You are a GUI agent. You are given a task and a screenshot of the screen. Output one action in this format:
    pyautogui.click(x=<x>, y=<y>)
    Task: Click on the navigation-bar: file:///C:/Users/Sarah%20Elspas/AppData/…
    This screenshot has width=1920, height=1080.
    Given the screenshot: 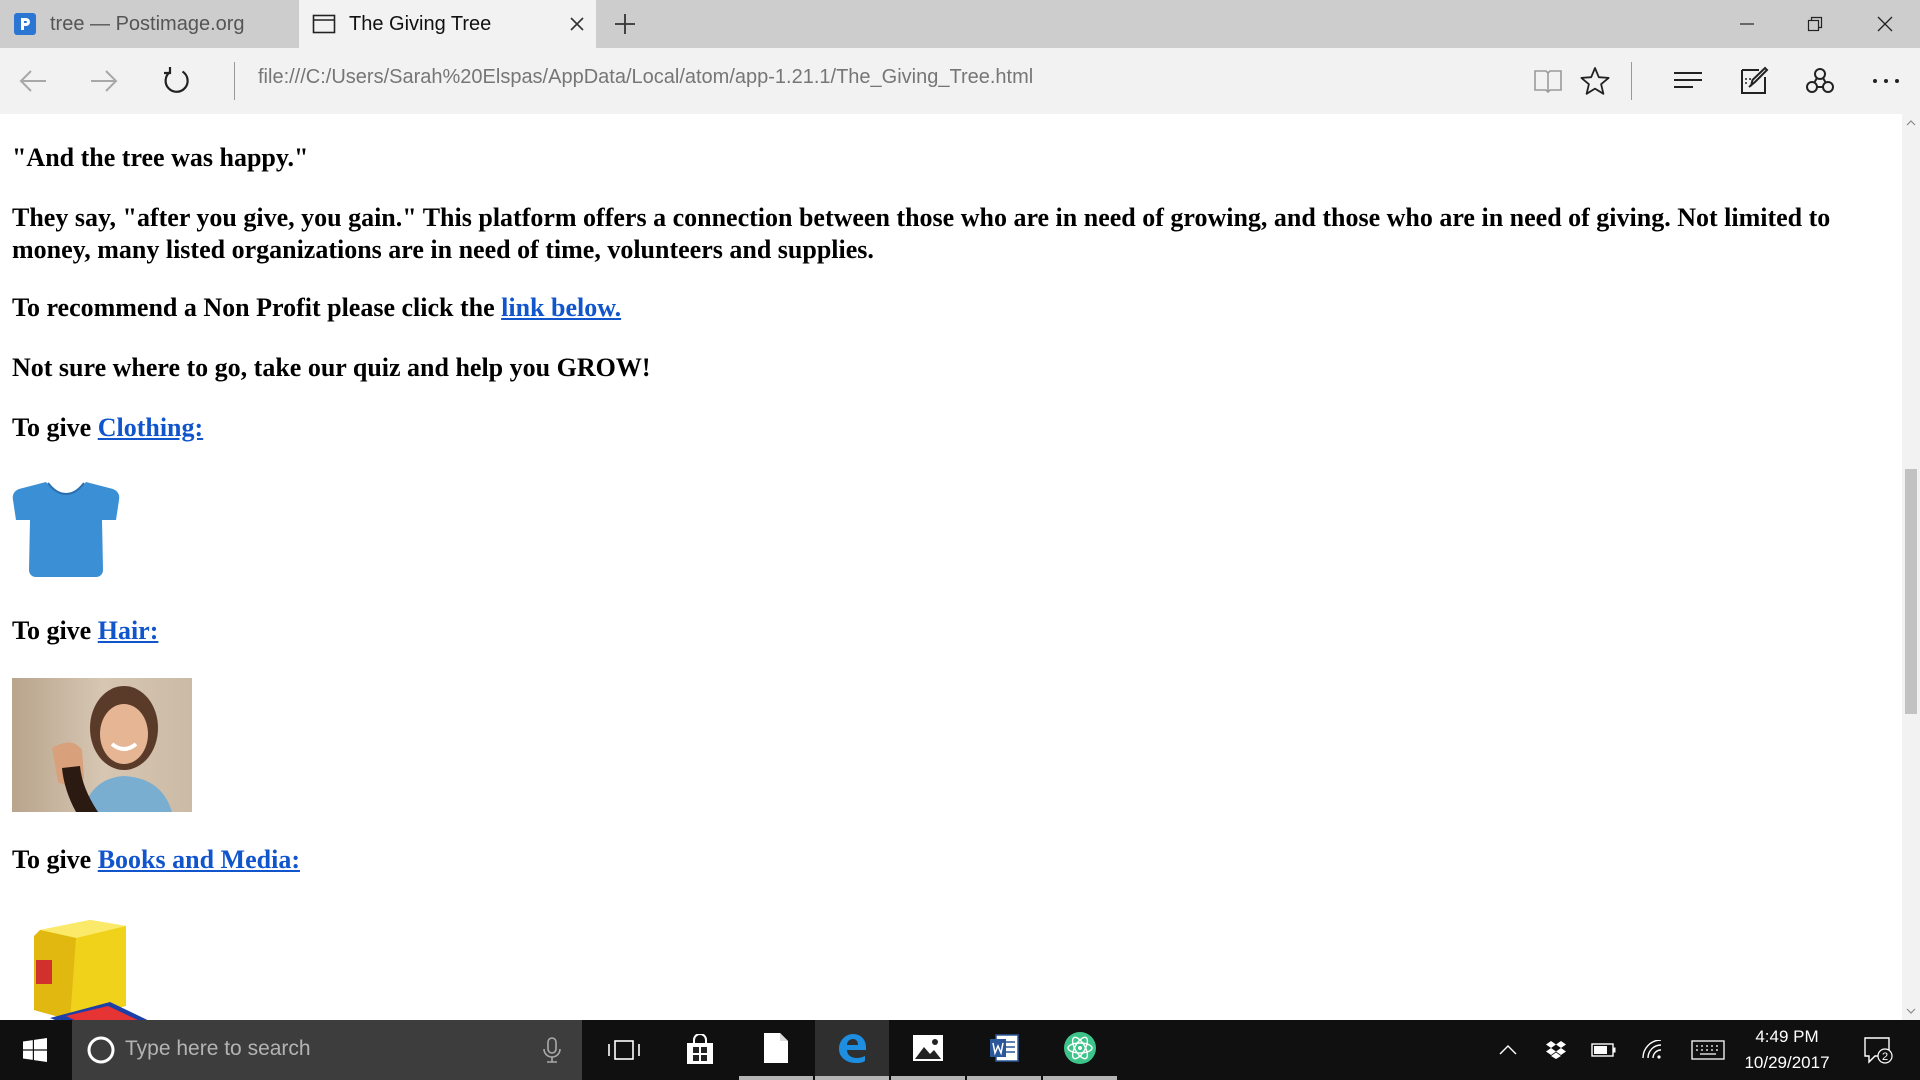 What is the action you would take?
    pyautogui.click(x=960, y=81)
    